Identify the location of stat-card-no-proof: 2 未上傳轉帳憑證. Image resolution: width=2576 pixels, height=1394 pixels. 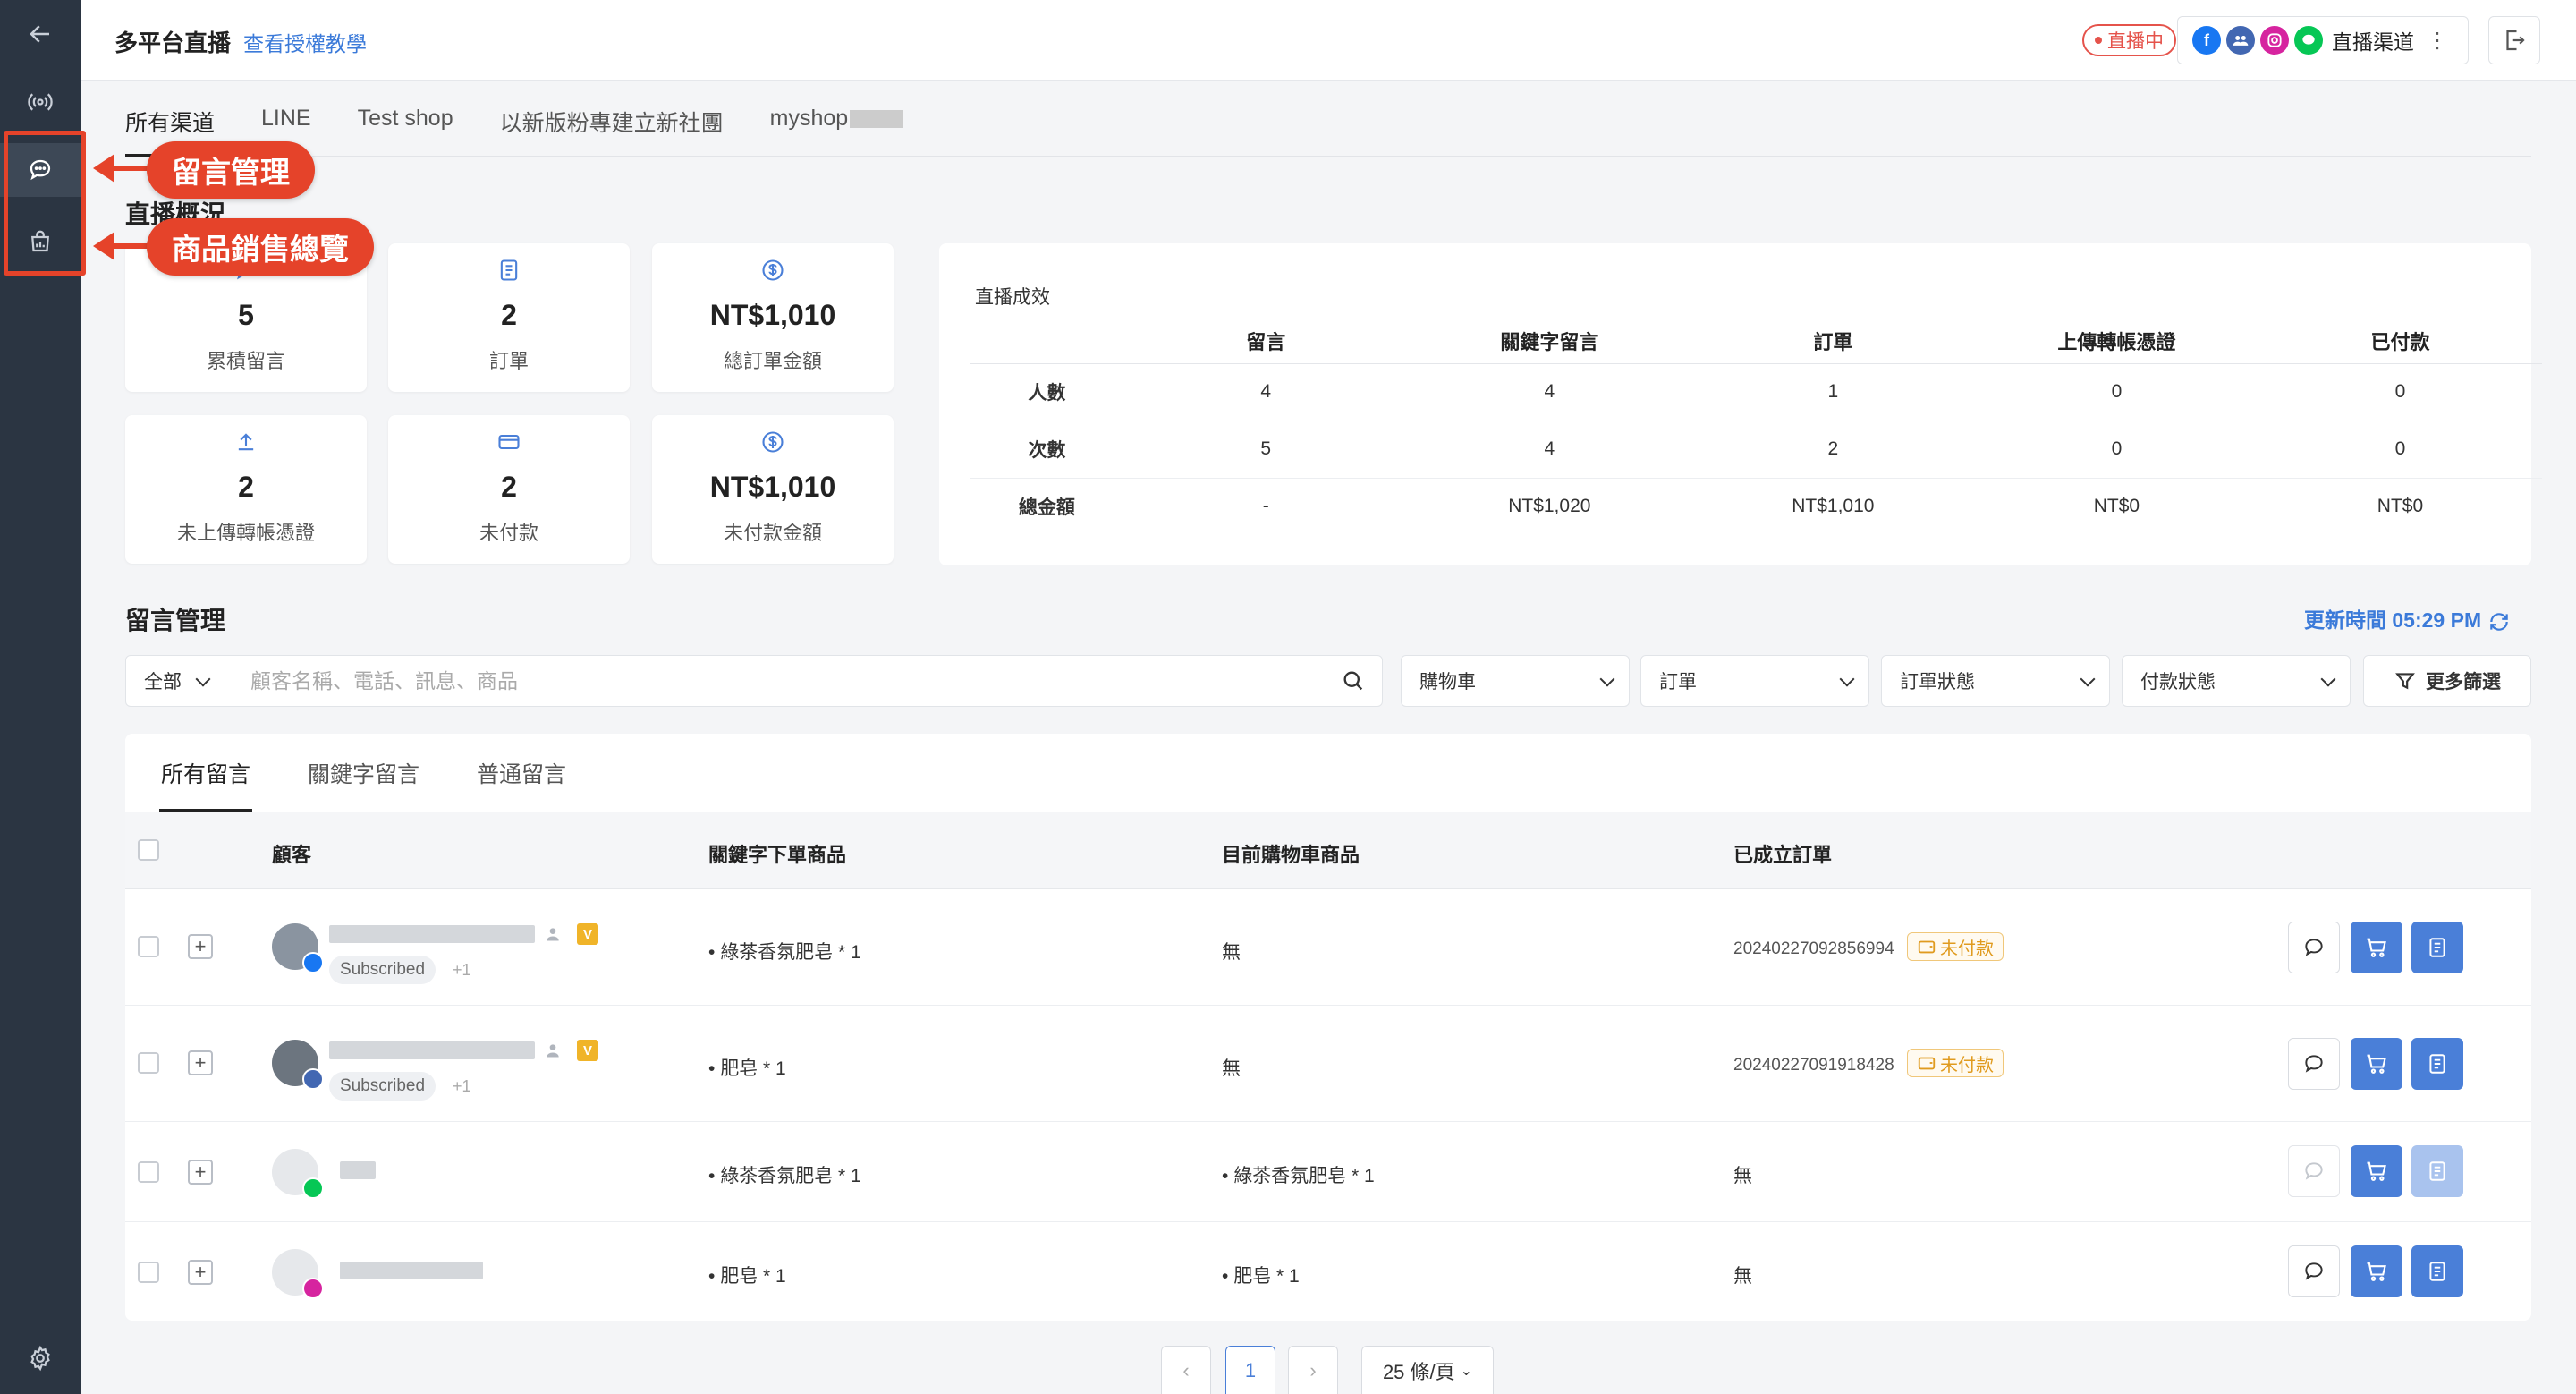
(246, 490).